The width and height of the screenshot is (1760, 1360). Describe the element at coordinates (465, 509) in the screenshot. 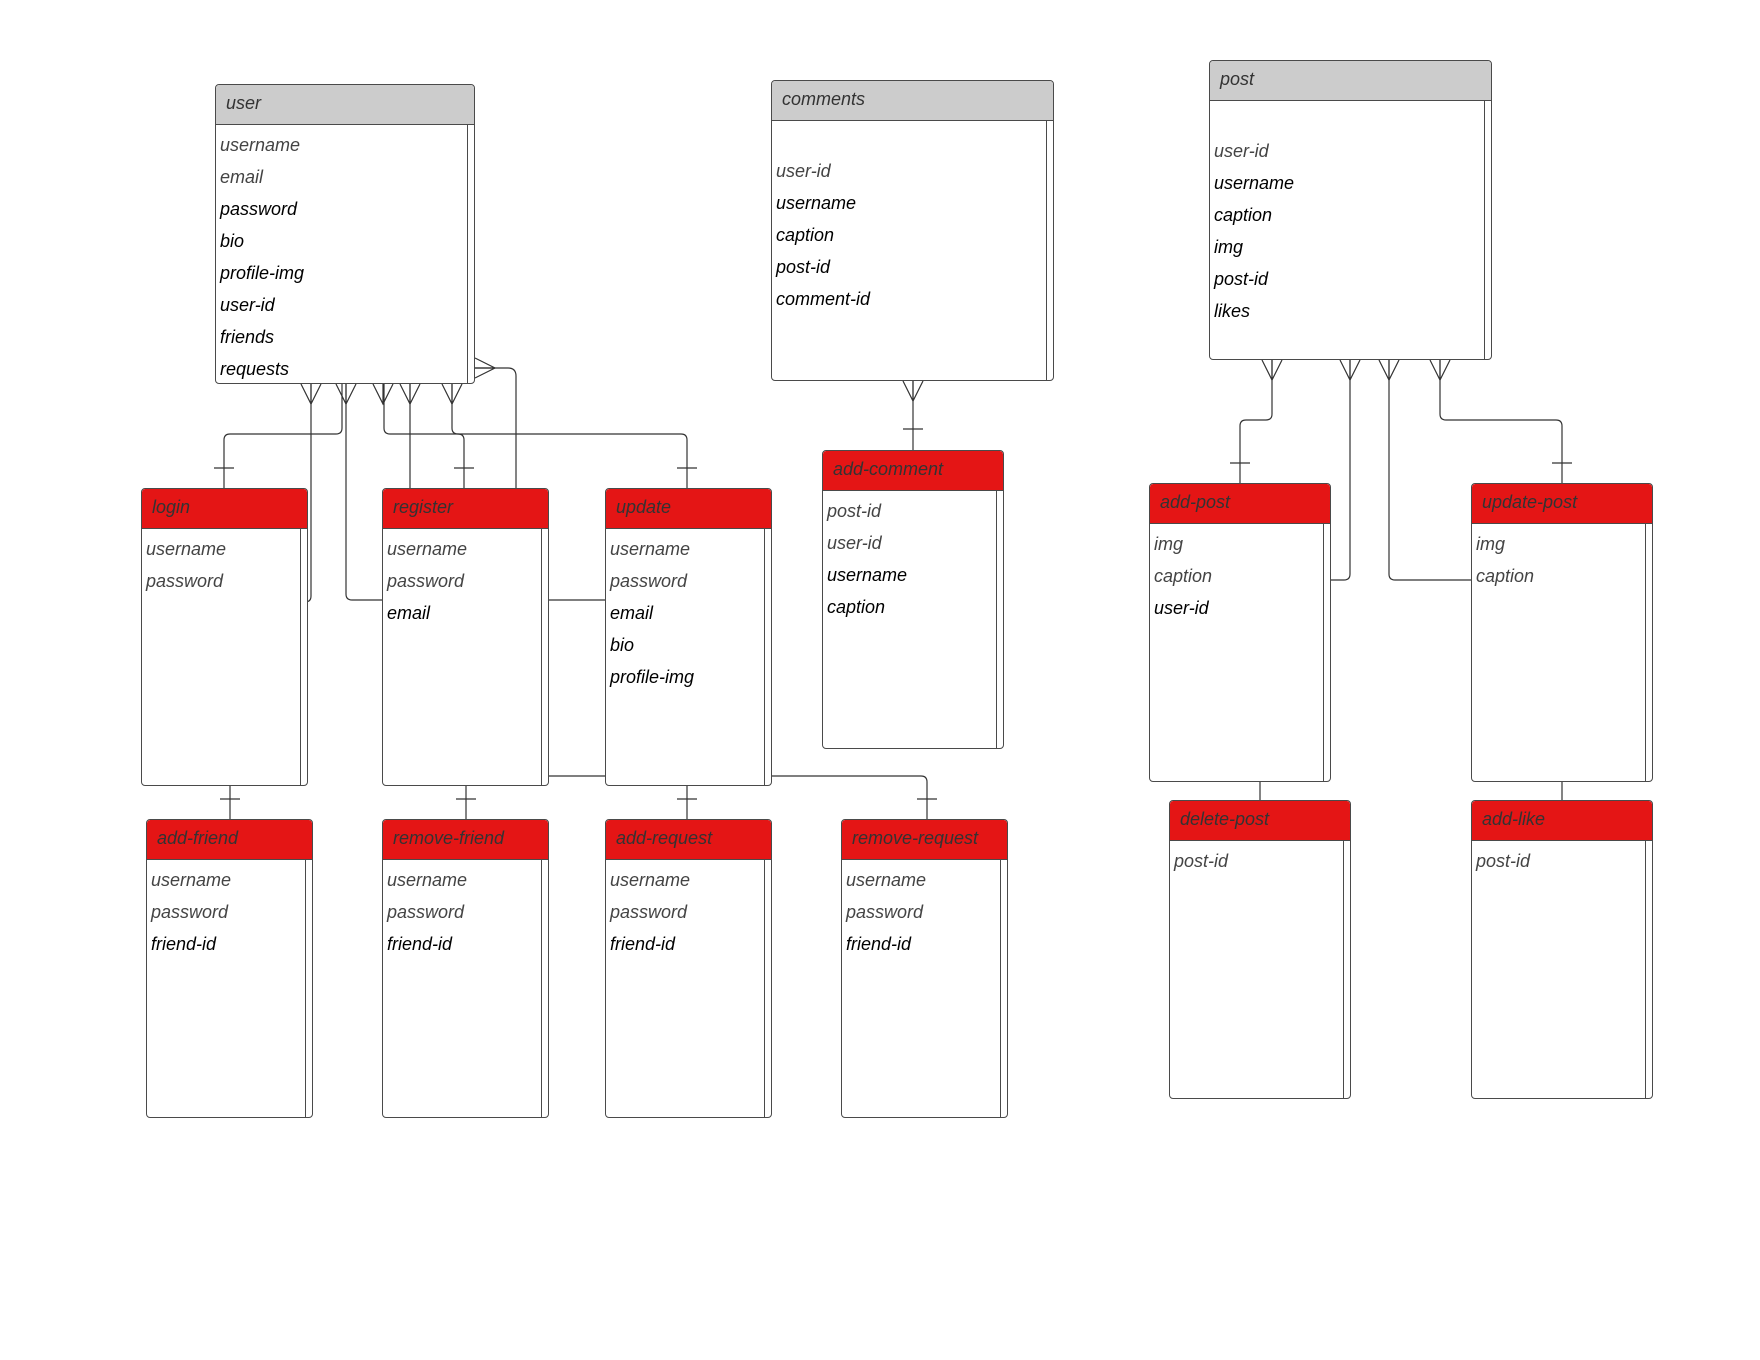

I see `entity-register-title: register` at that location.